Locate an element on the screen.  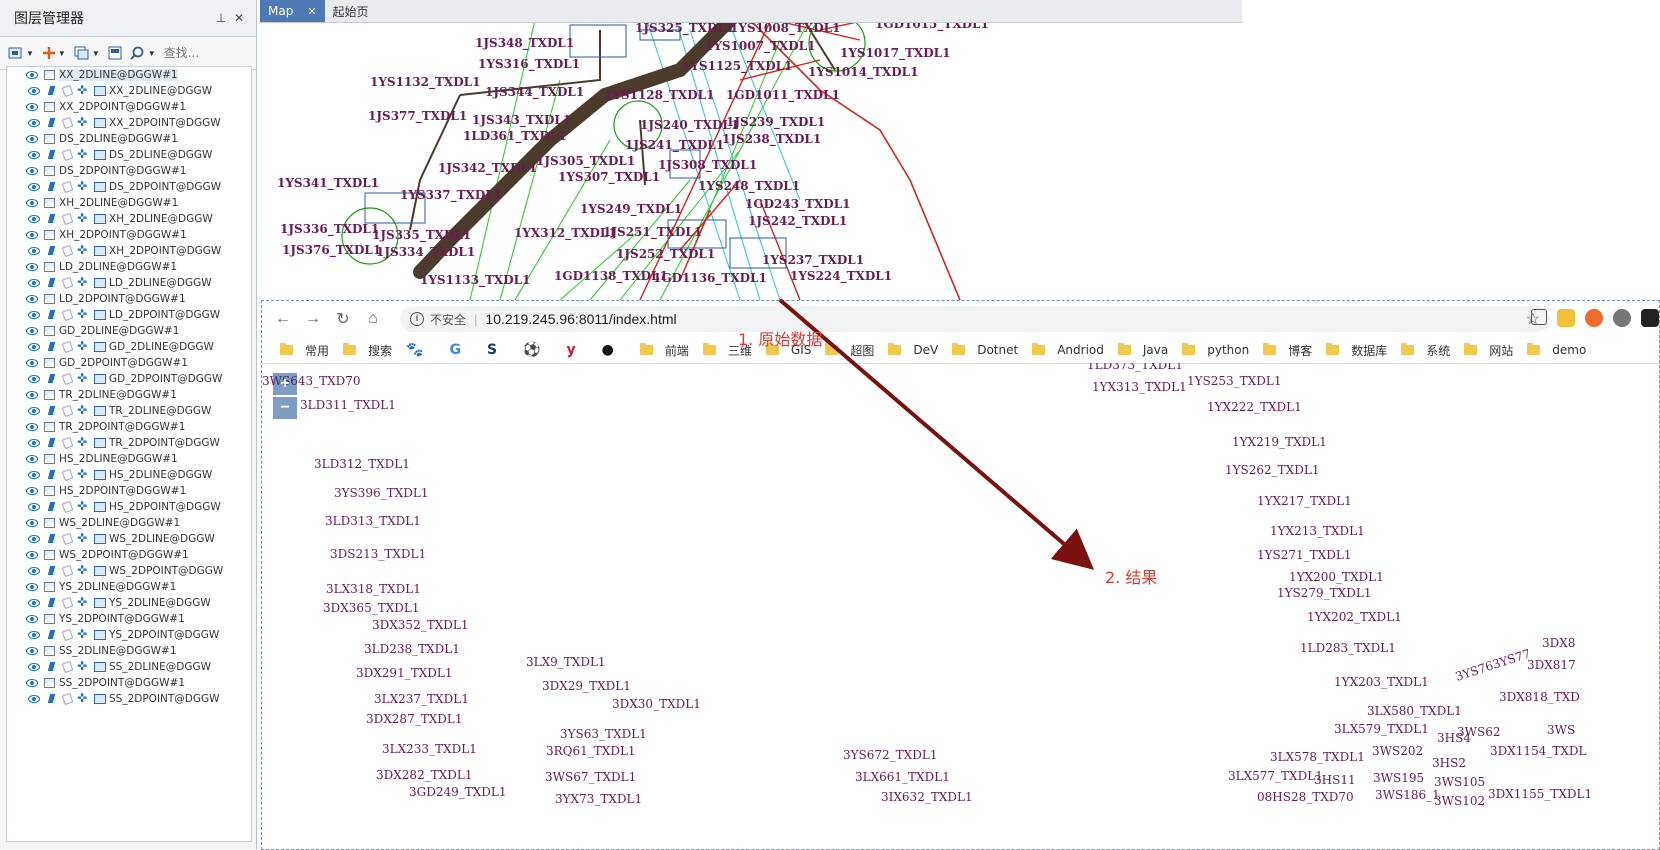
layer-row: TR_2DLINE@DGGW is located at coordinates (129, 411).